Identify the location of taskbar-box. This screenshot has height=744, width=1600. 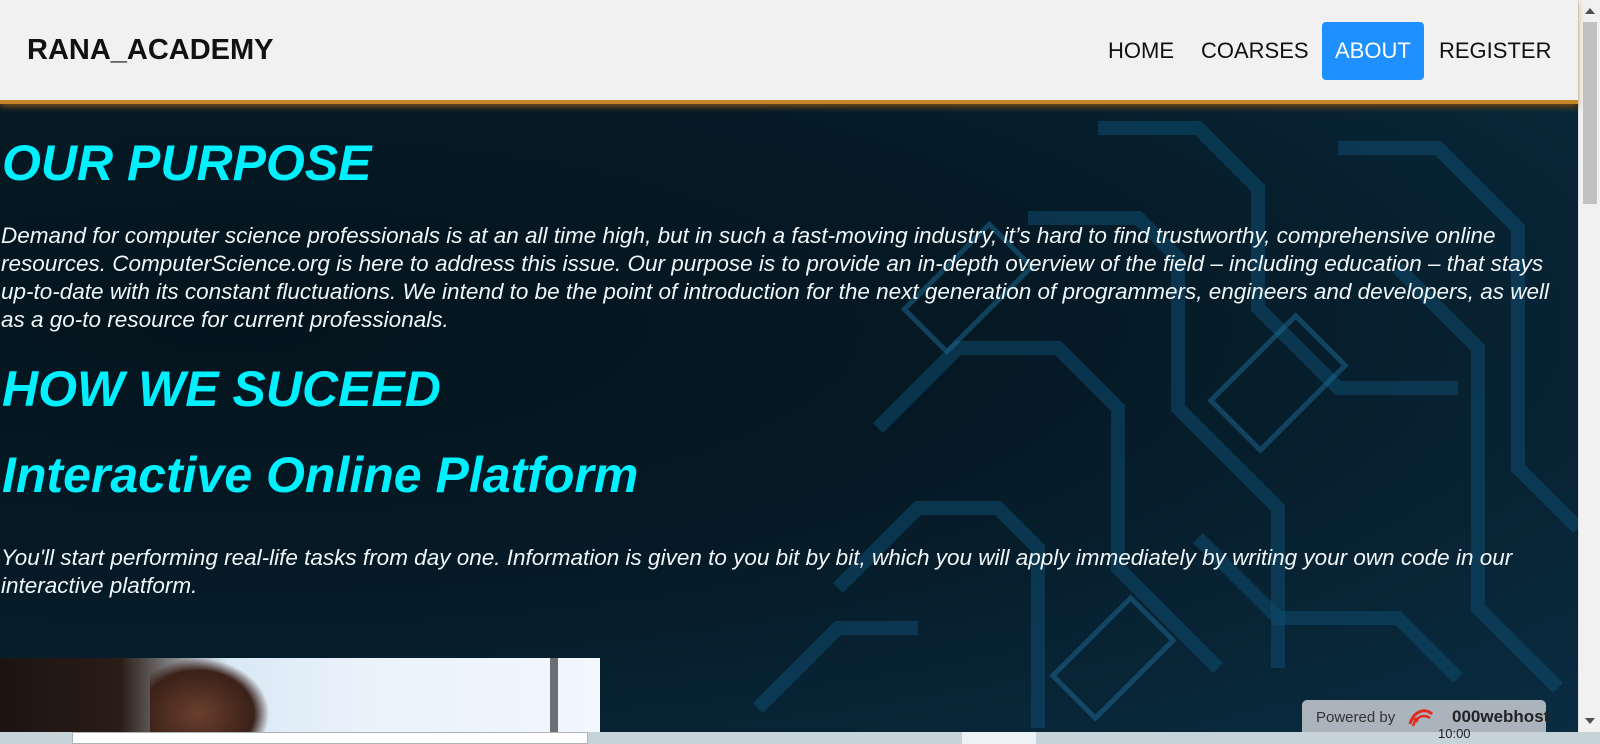
(999, 738).